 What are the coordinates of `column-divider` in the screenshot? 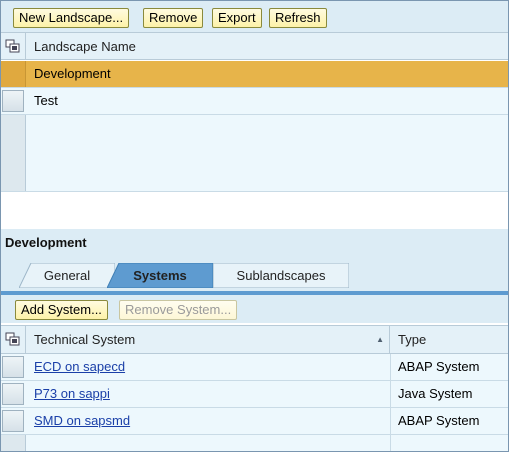 It's located at (390, 443).